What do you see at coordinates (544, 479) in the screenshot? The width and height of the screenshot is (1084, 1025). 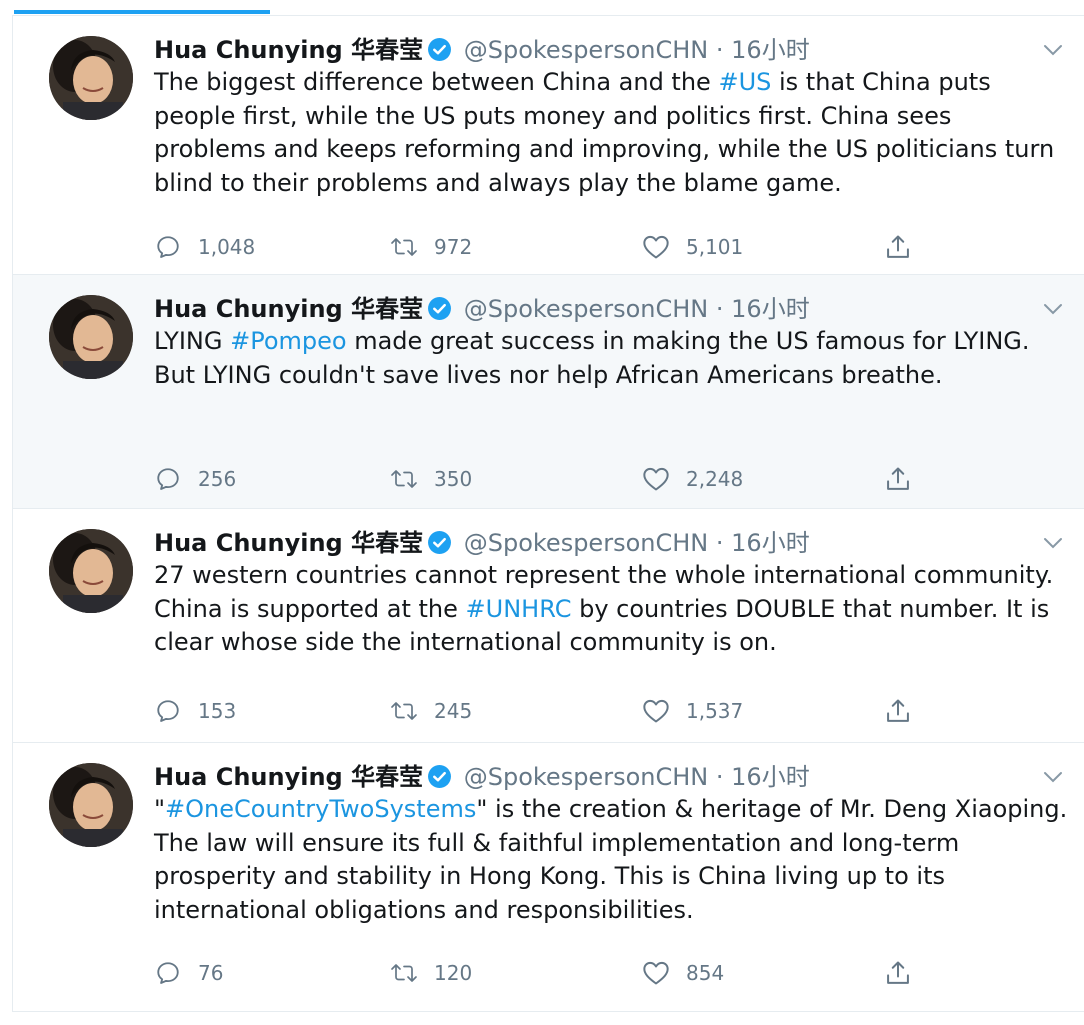 I see `tweet-actions: 256 350 2,248` at bounding box center [544, 479].